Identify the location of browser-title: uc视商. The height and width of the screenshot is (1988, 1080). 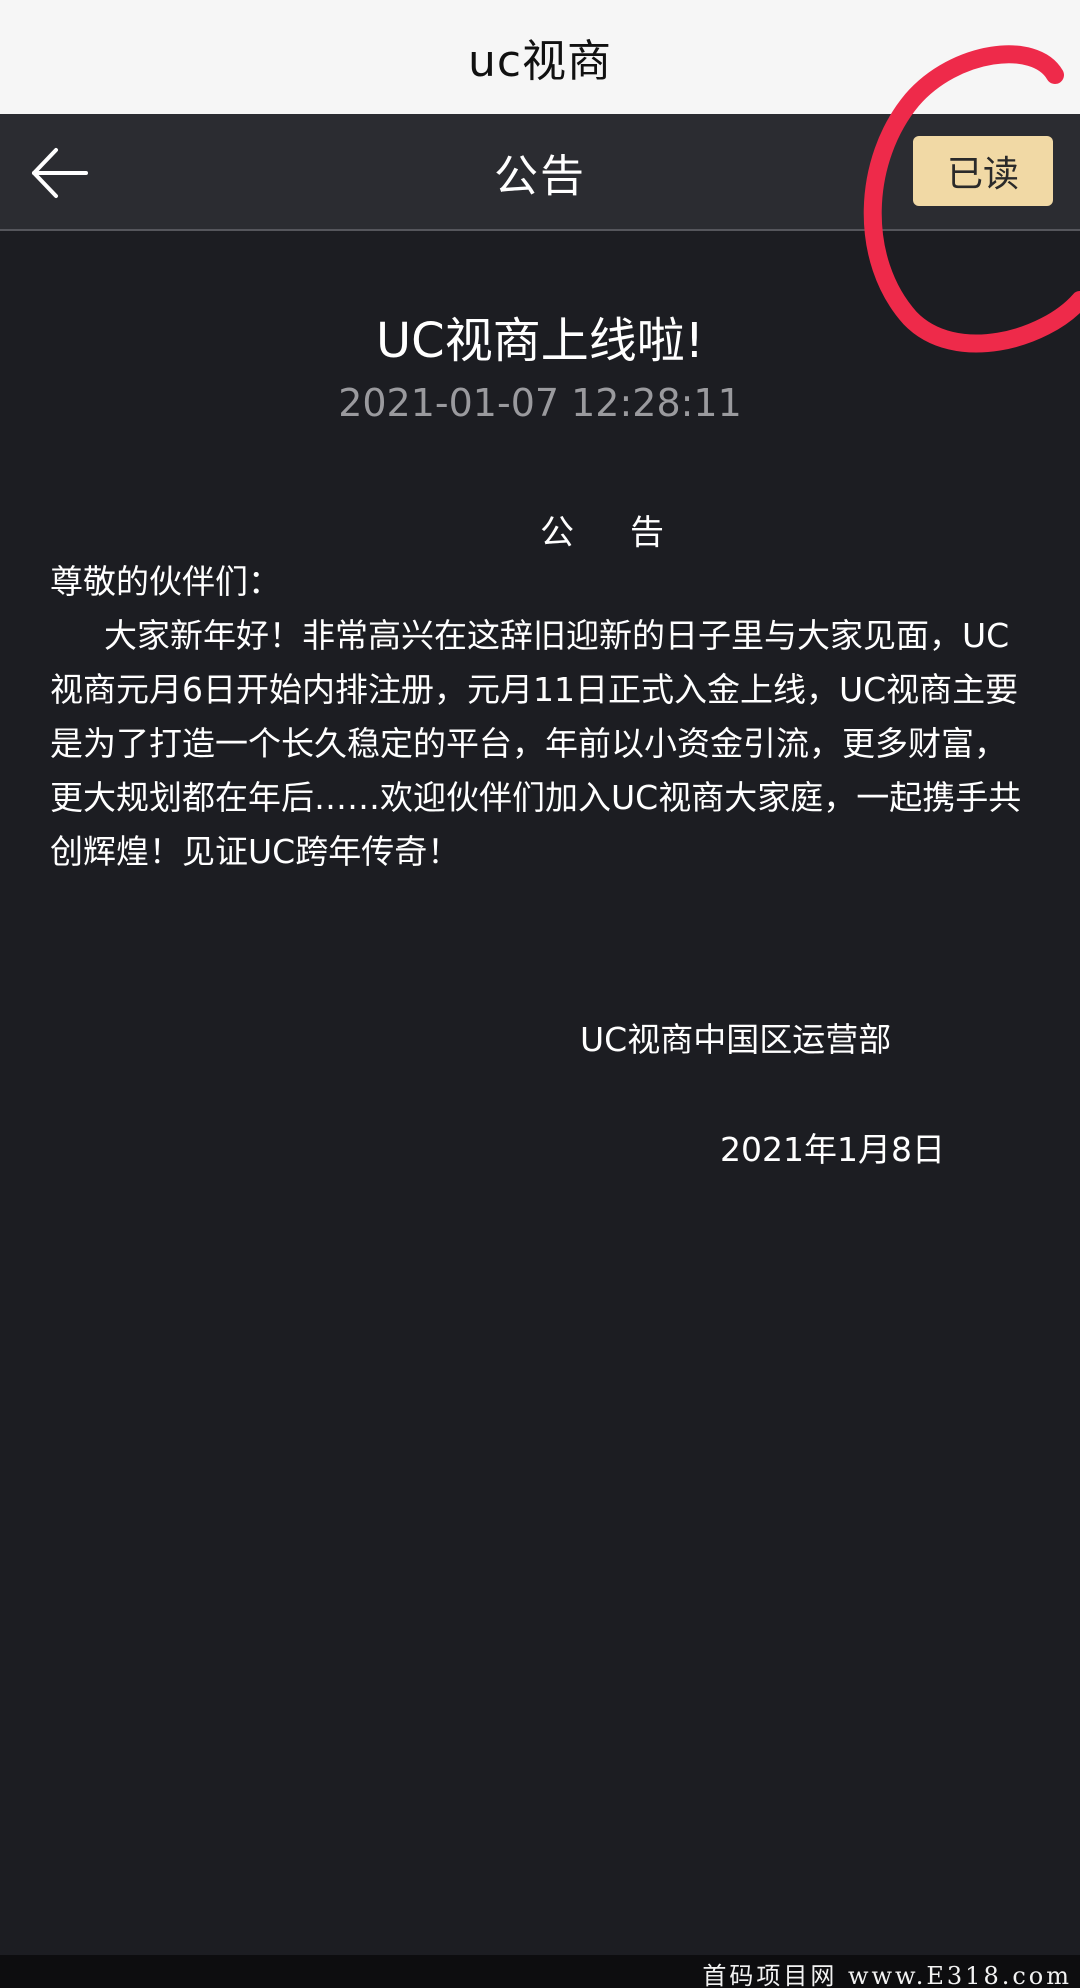
(540, 61).